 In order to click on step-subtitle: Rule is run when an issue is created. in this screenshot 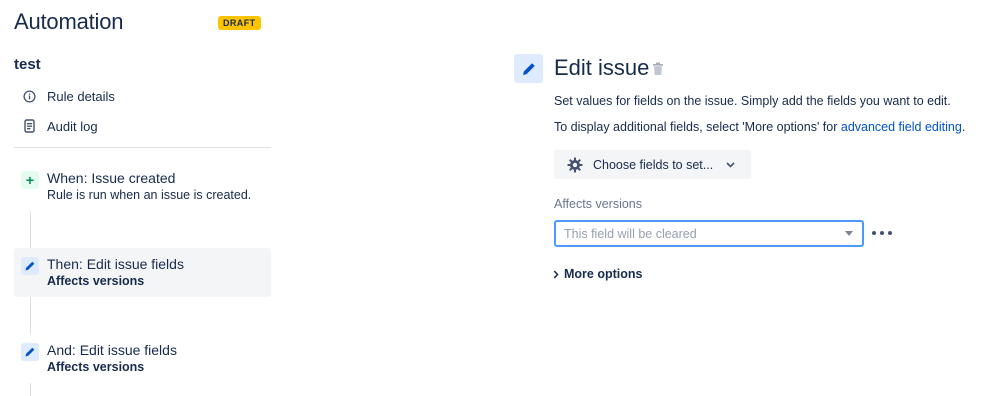, I will do `click(149, 195)`.